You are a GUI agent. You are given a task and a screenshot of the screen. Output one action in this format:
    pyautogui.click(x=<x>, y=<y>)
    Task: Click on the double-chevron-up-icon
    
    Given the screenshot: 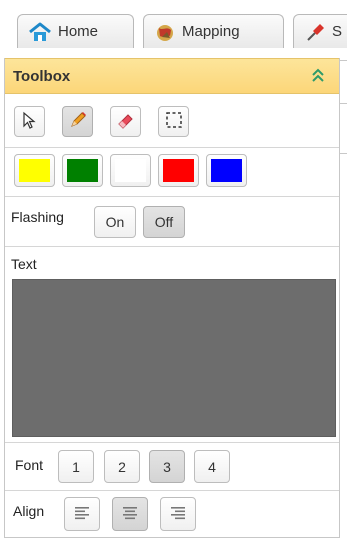 What is the action you would take?
    pyautogui.click(x=318, y=76)
    